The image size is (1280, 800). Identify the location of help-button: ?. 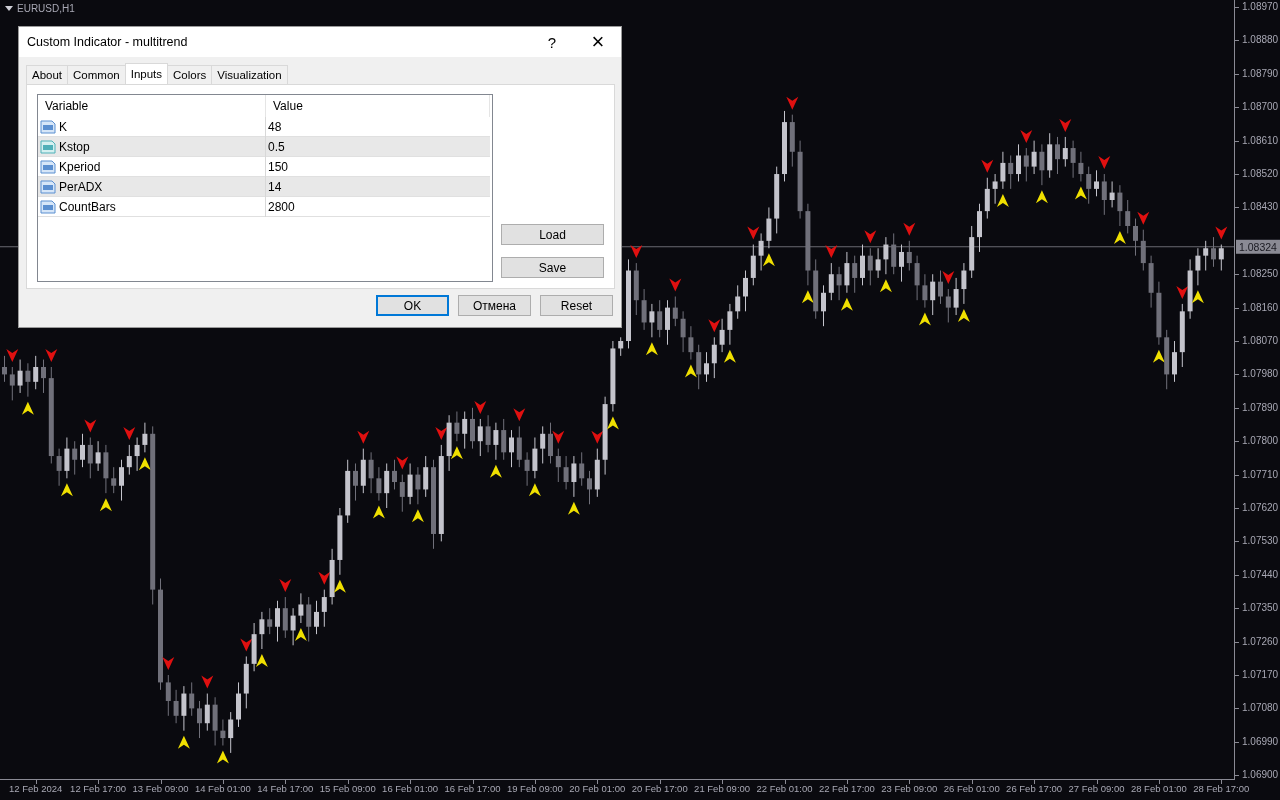
(552, 42).